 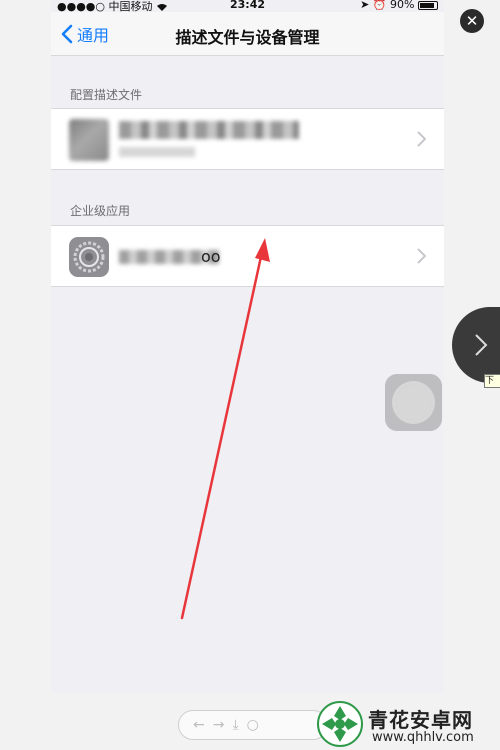 What do you see at coordinates (413, 402) in the screenshot?
I see `assistive-touch-button` at bounding box center [413, 402].